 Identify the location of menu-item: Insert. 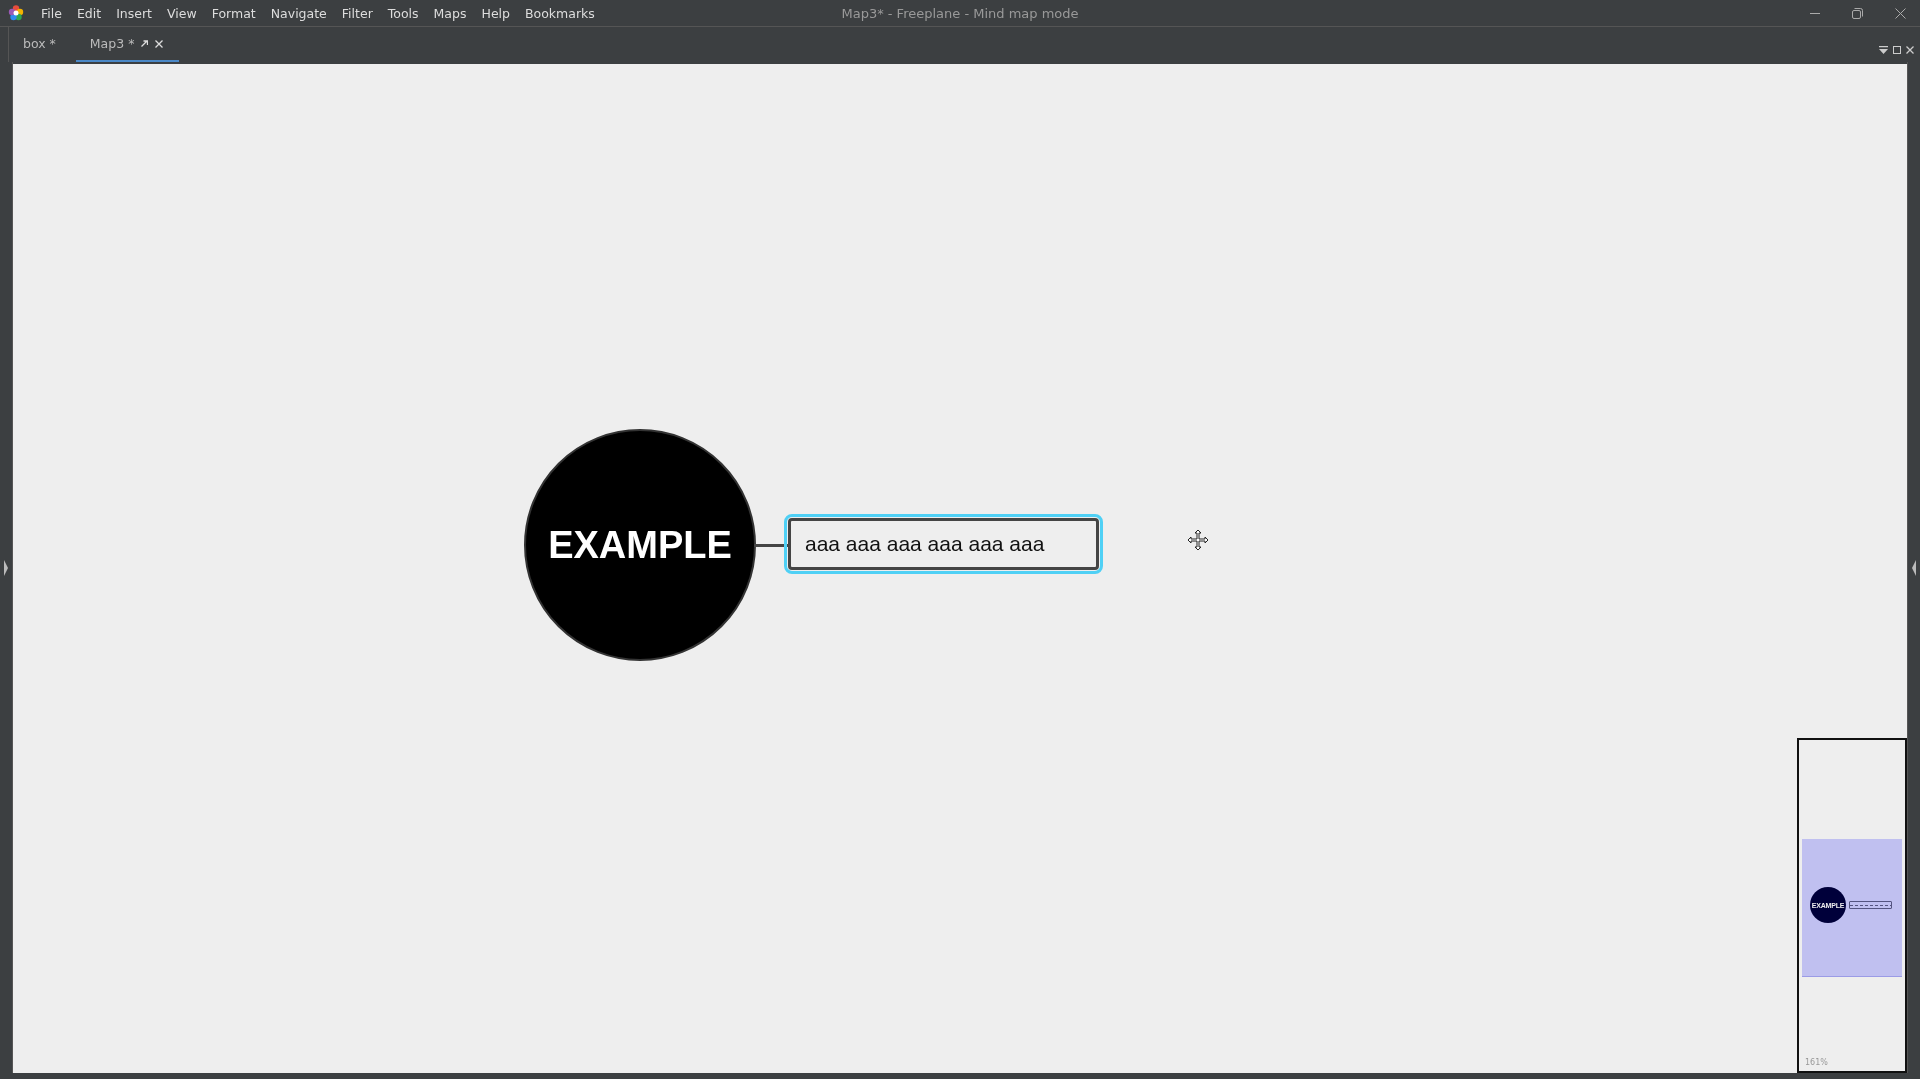
(134, 13).